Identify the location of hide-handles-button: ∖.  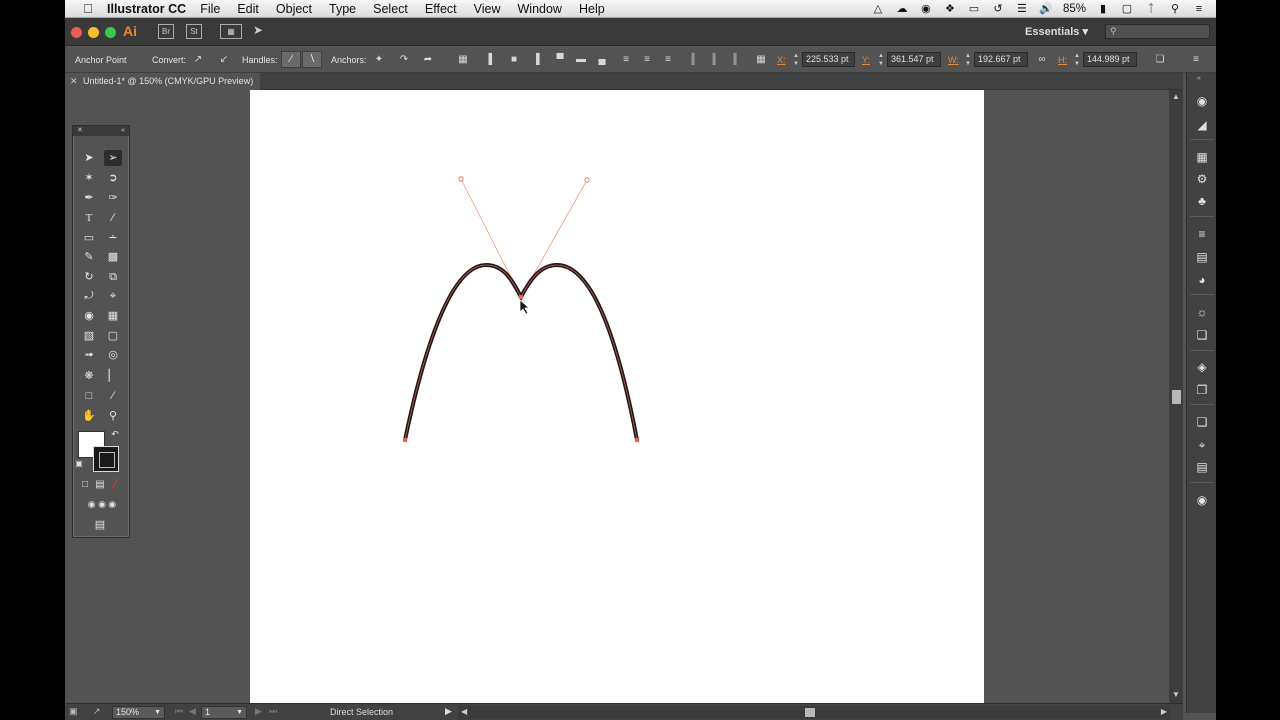
(312, 59).